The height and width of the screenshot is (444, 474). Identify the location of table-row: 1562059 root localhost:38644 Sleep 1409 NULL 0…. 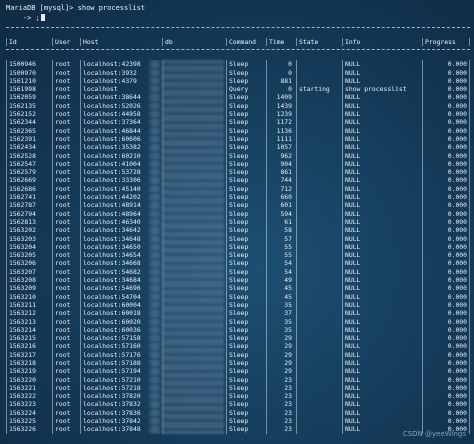
(238, 97).